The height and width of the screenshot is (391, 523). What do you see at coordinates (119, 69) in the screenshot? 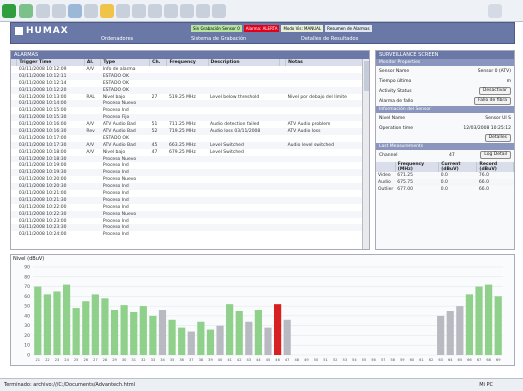
I see `table-cell: Info de alarma` at bounding box center [119, 69].